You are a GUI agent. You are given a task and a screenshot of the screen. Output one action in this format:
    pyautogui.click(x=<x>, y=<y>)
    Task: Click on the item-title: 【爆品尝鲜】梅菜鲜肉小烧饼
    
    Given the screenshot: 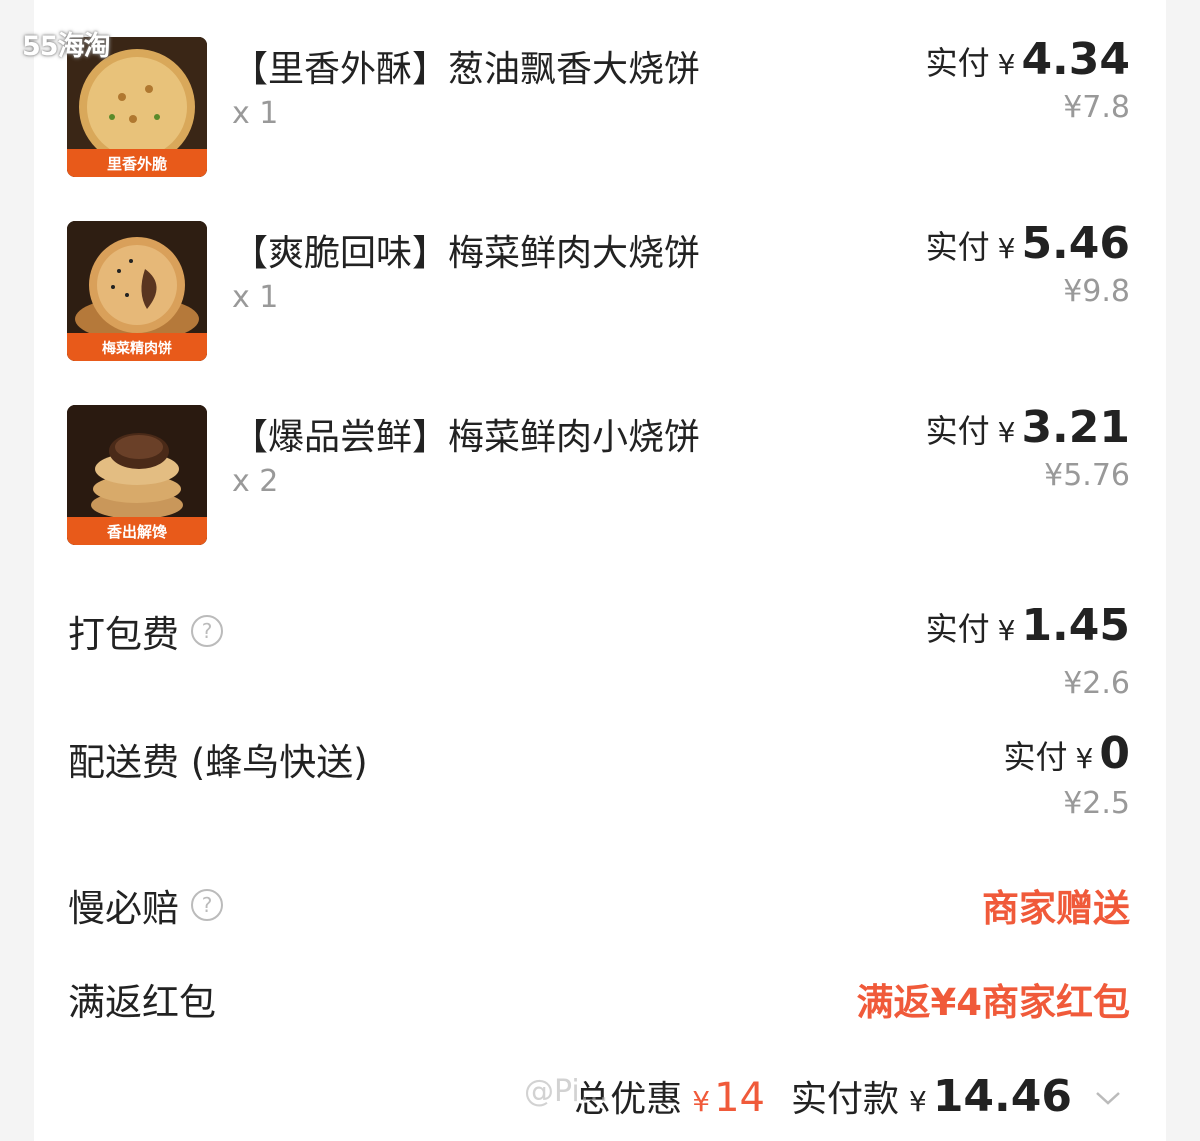 What is the action you would take?
    pyautogui.click(x=466, y=437)
    